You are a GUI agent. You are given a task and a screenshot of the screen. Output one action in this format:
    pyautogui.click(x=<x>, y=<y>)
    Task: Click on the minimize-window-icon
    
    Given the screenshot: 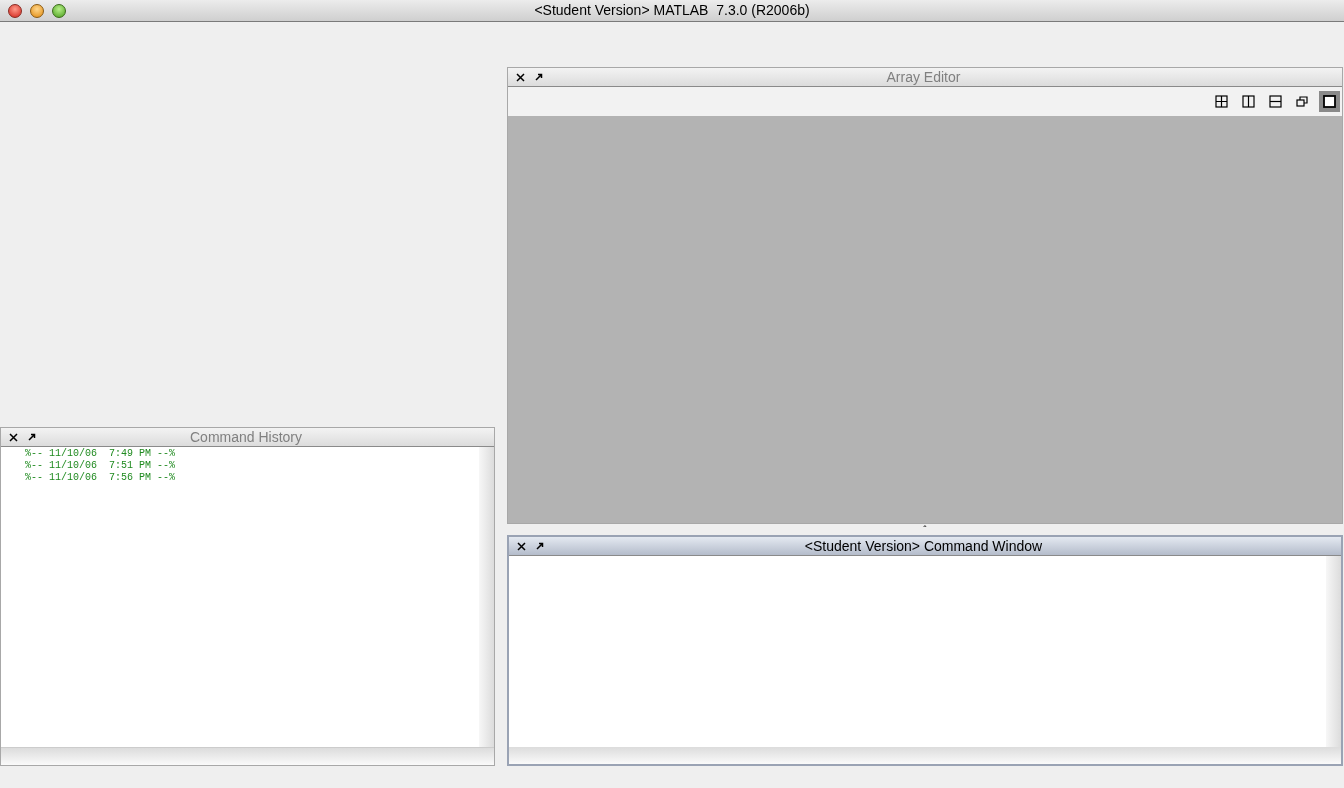 What is the action you would take?
    pyautogui.click(x=37, y=10)
    